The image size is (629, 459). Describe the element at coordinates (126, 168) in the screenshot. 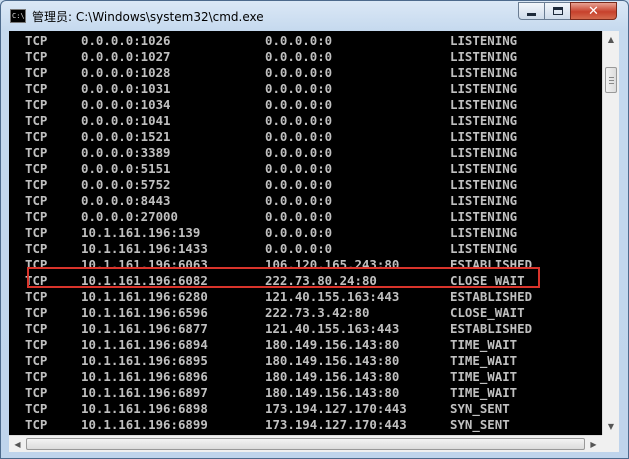

I see `cell-local: 0.0.0.0:5151` at that location.